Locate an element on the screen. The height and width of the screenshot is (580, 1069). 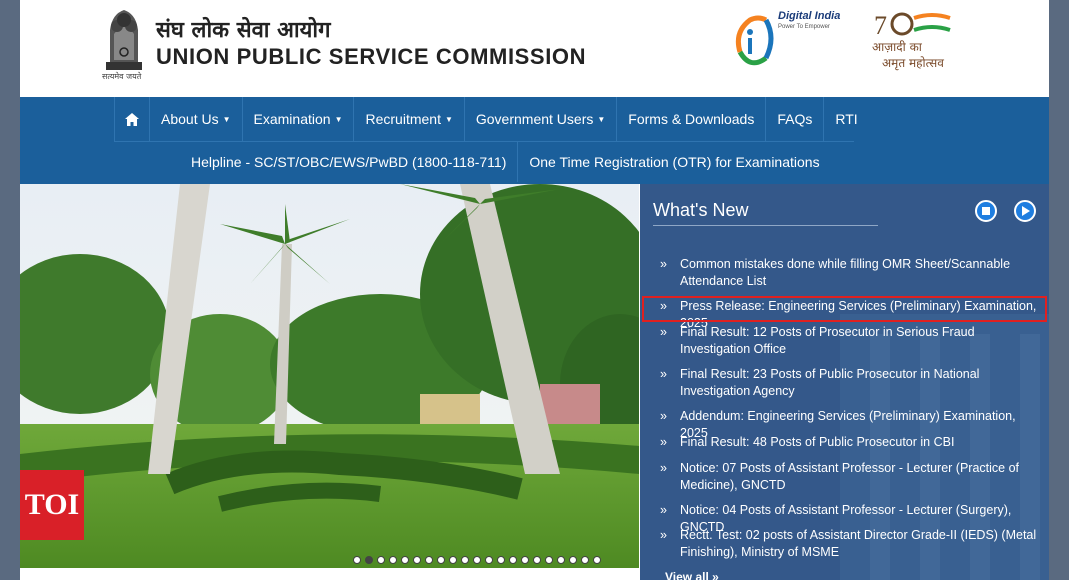
stop-button is located at coordinates (986, 211).